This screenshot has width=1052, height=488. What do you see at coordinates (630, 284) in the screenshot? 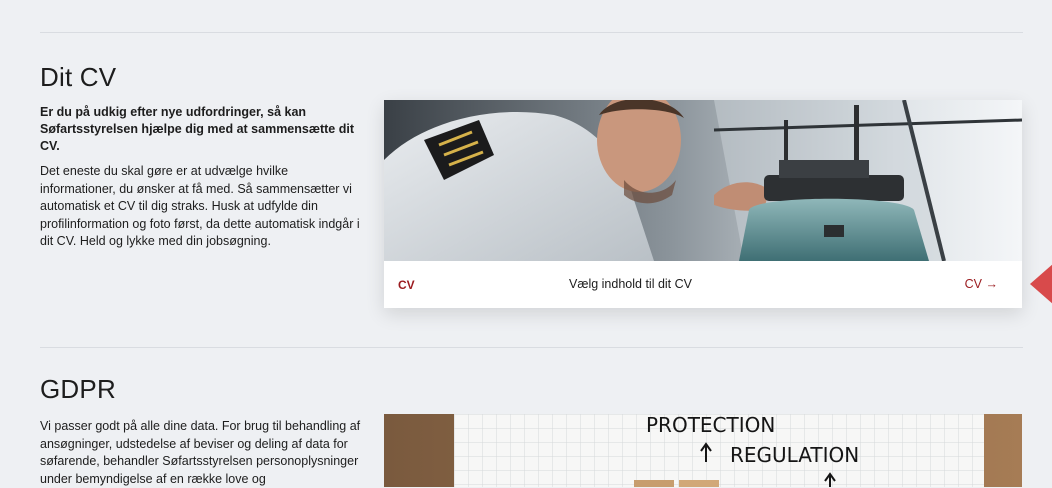
I see `cv-card-description: Vælg indhold til dit CV` at bounding box center [630, 284].